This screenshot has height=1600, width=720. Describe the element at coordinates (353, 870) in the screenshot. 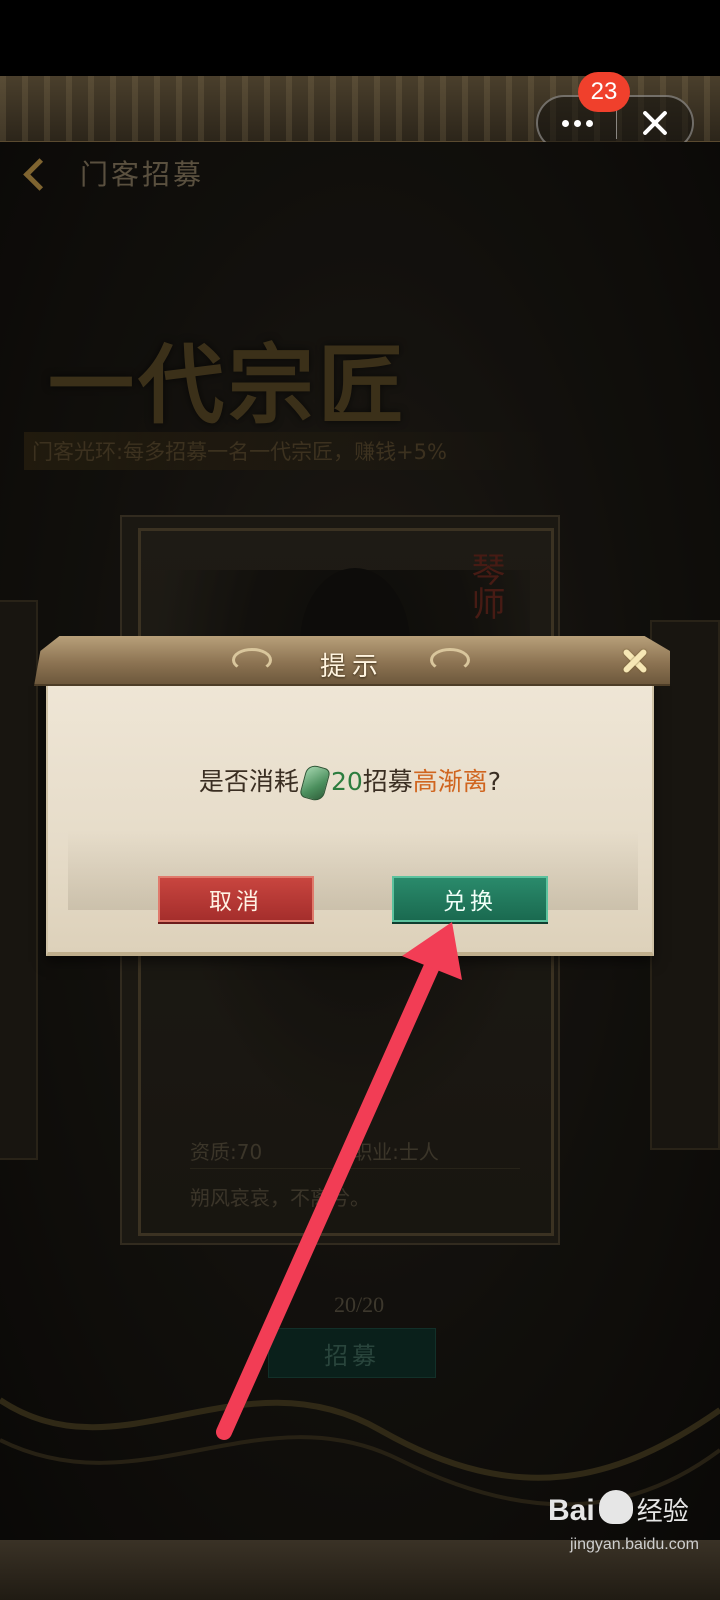

I see `dialog-scenery` at that location.